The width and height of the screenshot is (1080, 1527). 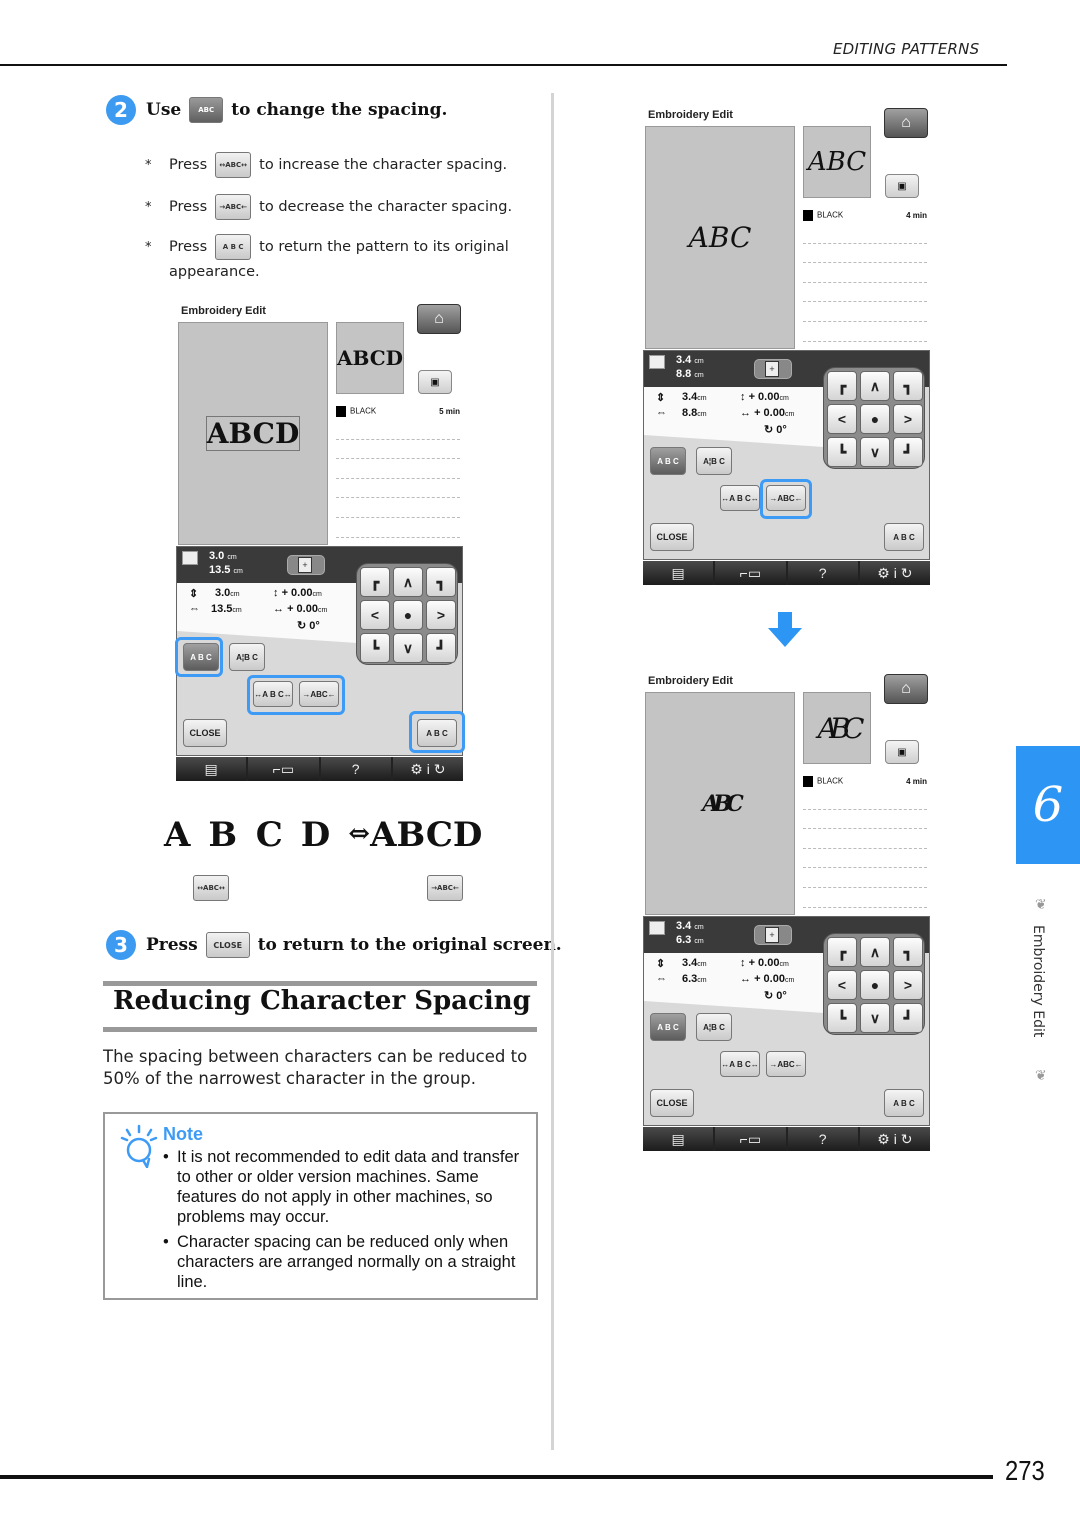 I want to click on highlight-spacing-buttons, so click(x=296, y=695).